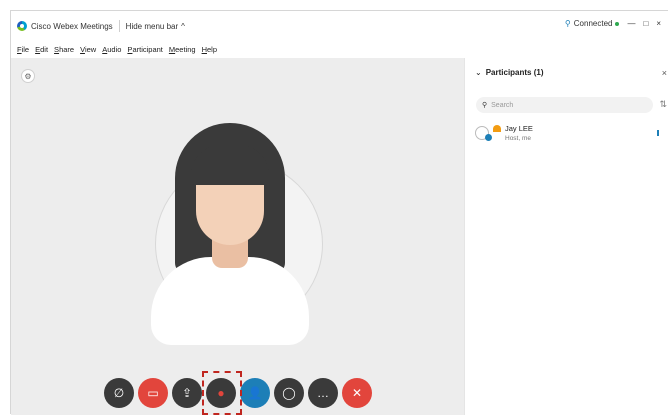  I want to click on search-placeholder: Search, so click(502, 105).